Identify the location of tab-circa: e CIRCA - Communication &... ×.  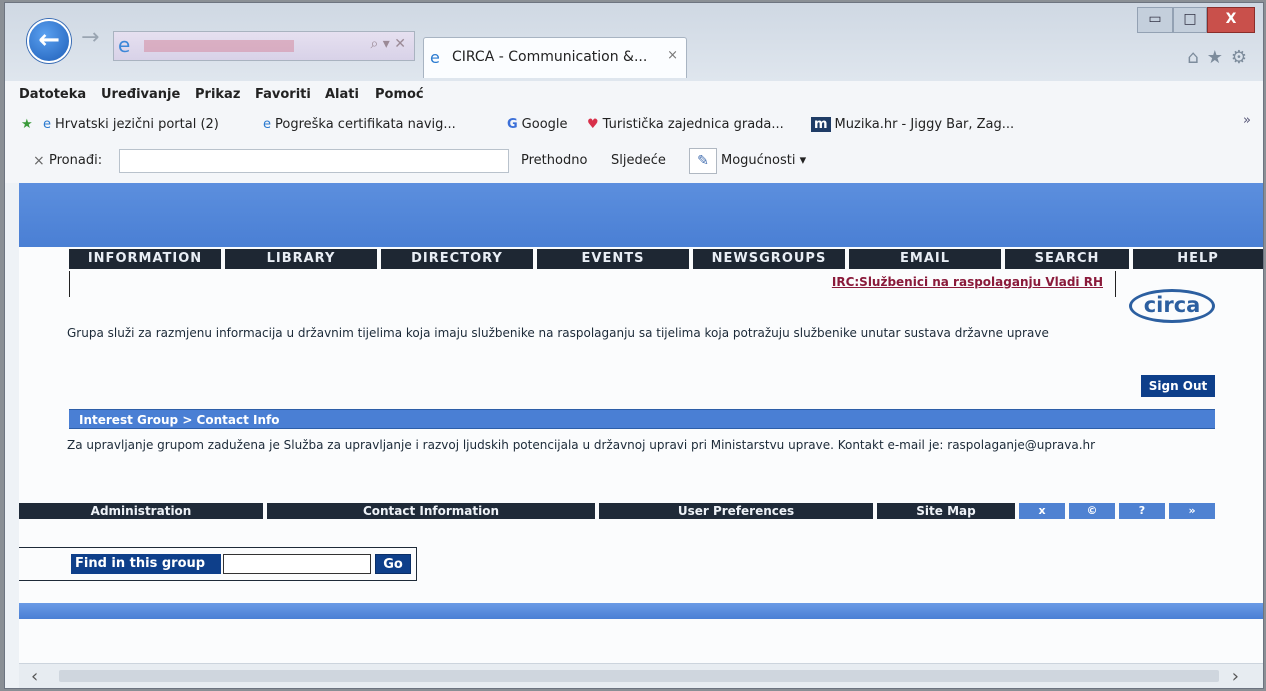
(555, 57).